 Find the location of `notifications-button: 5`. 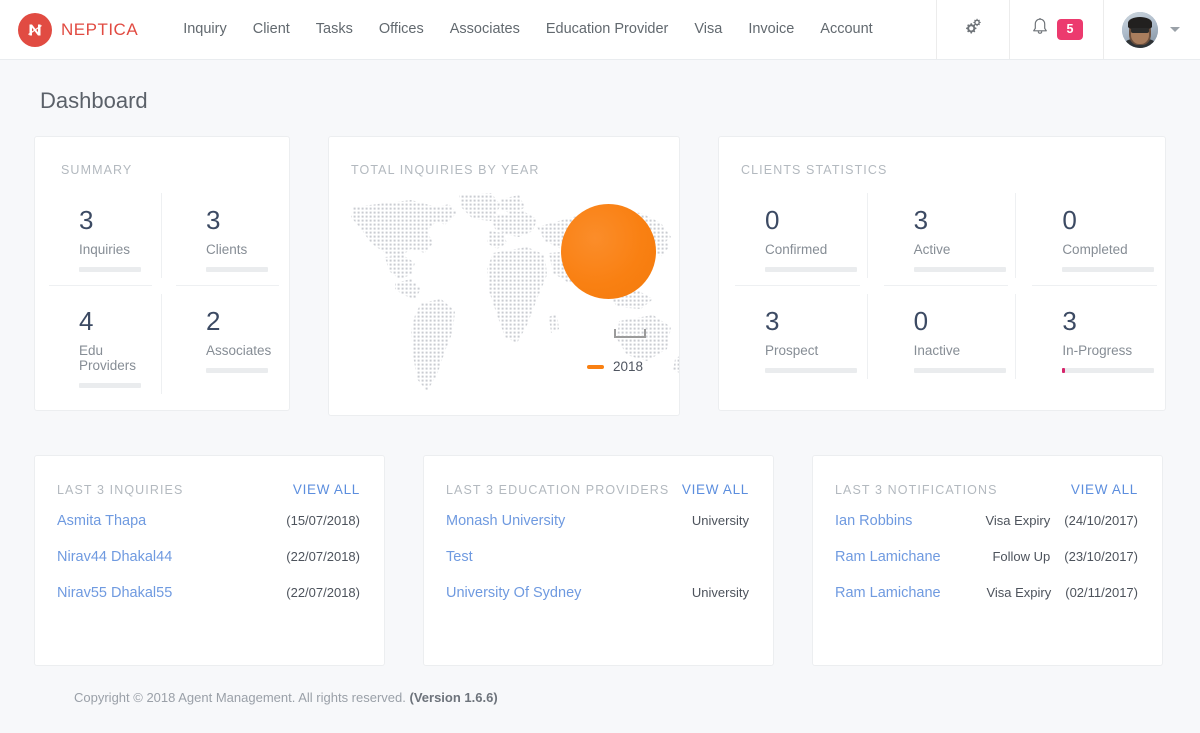

notifications-button: 5 is located at coordinates (1056, 29).